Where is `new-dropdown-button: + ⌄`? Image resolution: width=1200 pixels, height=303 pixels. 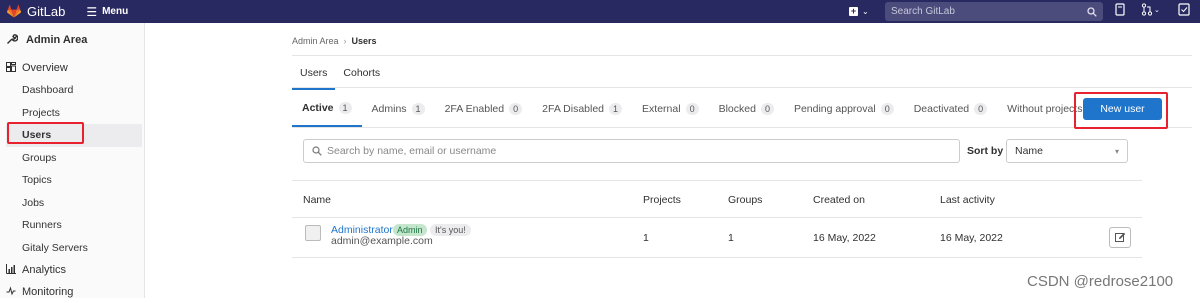 new-dropdown-button: + ⌄ is located at coordinates (861, 11).